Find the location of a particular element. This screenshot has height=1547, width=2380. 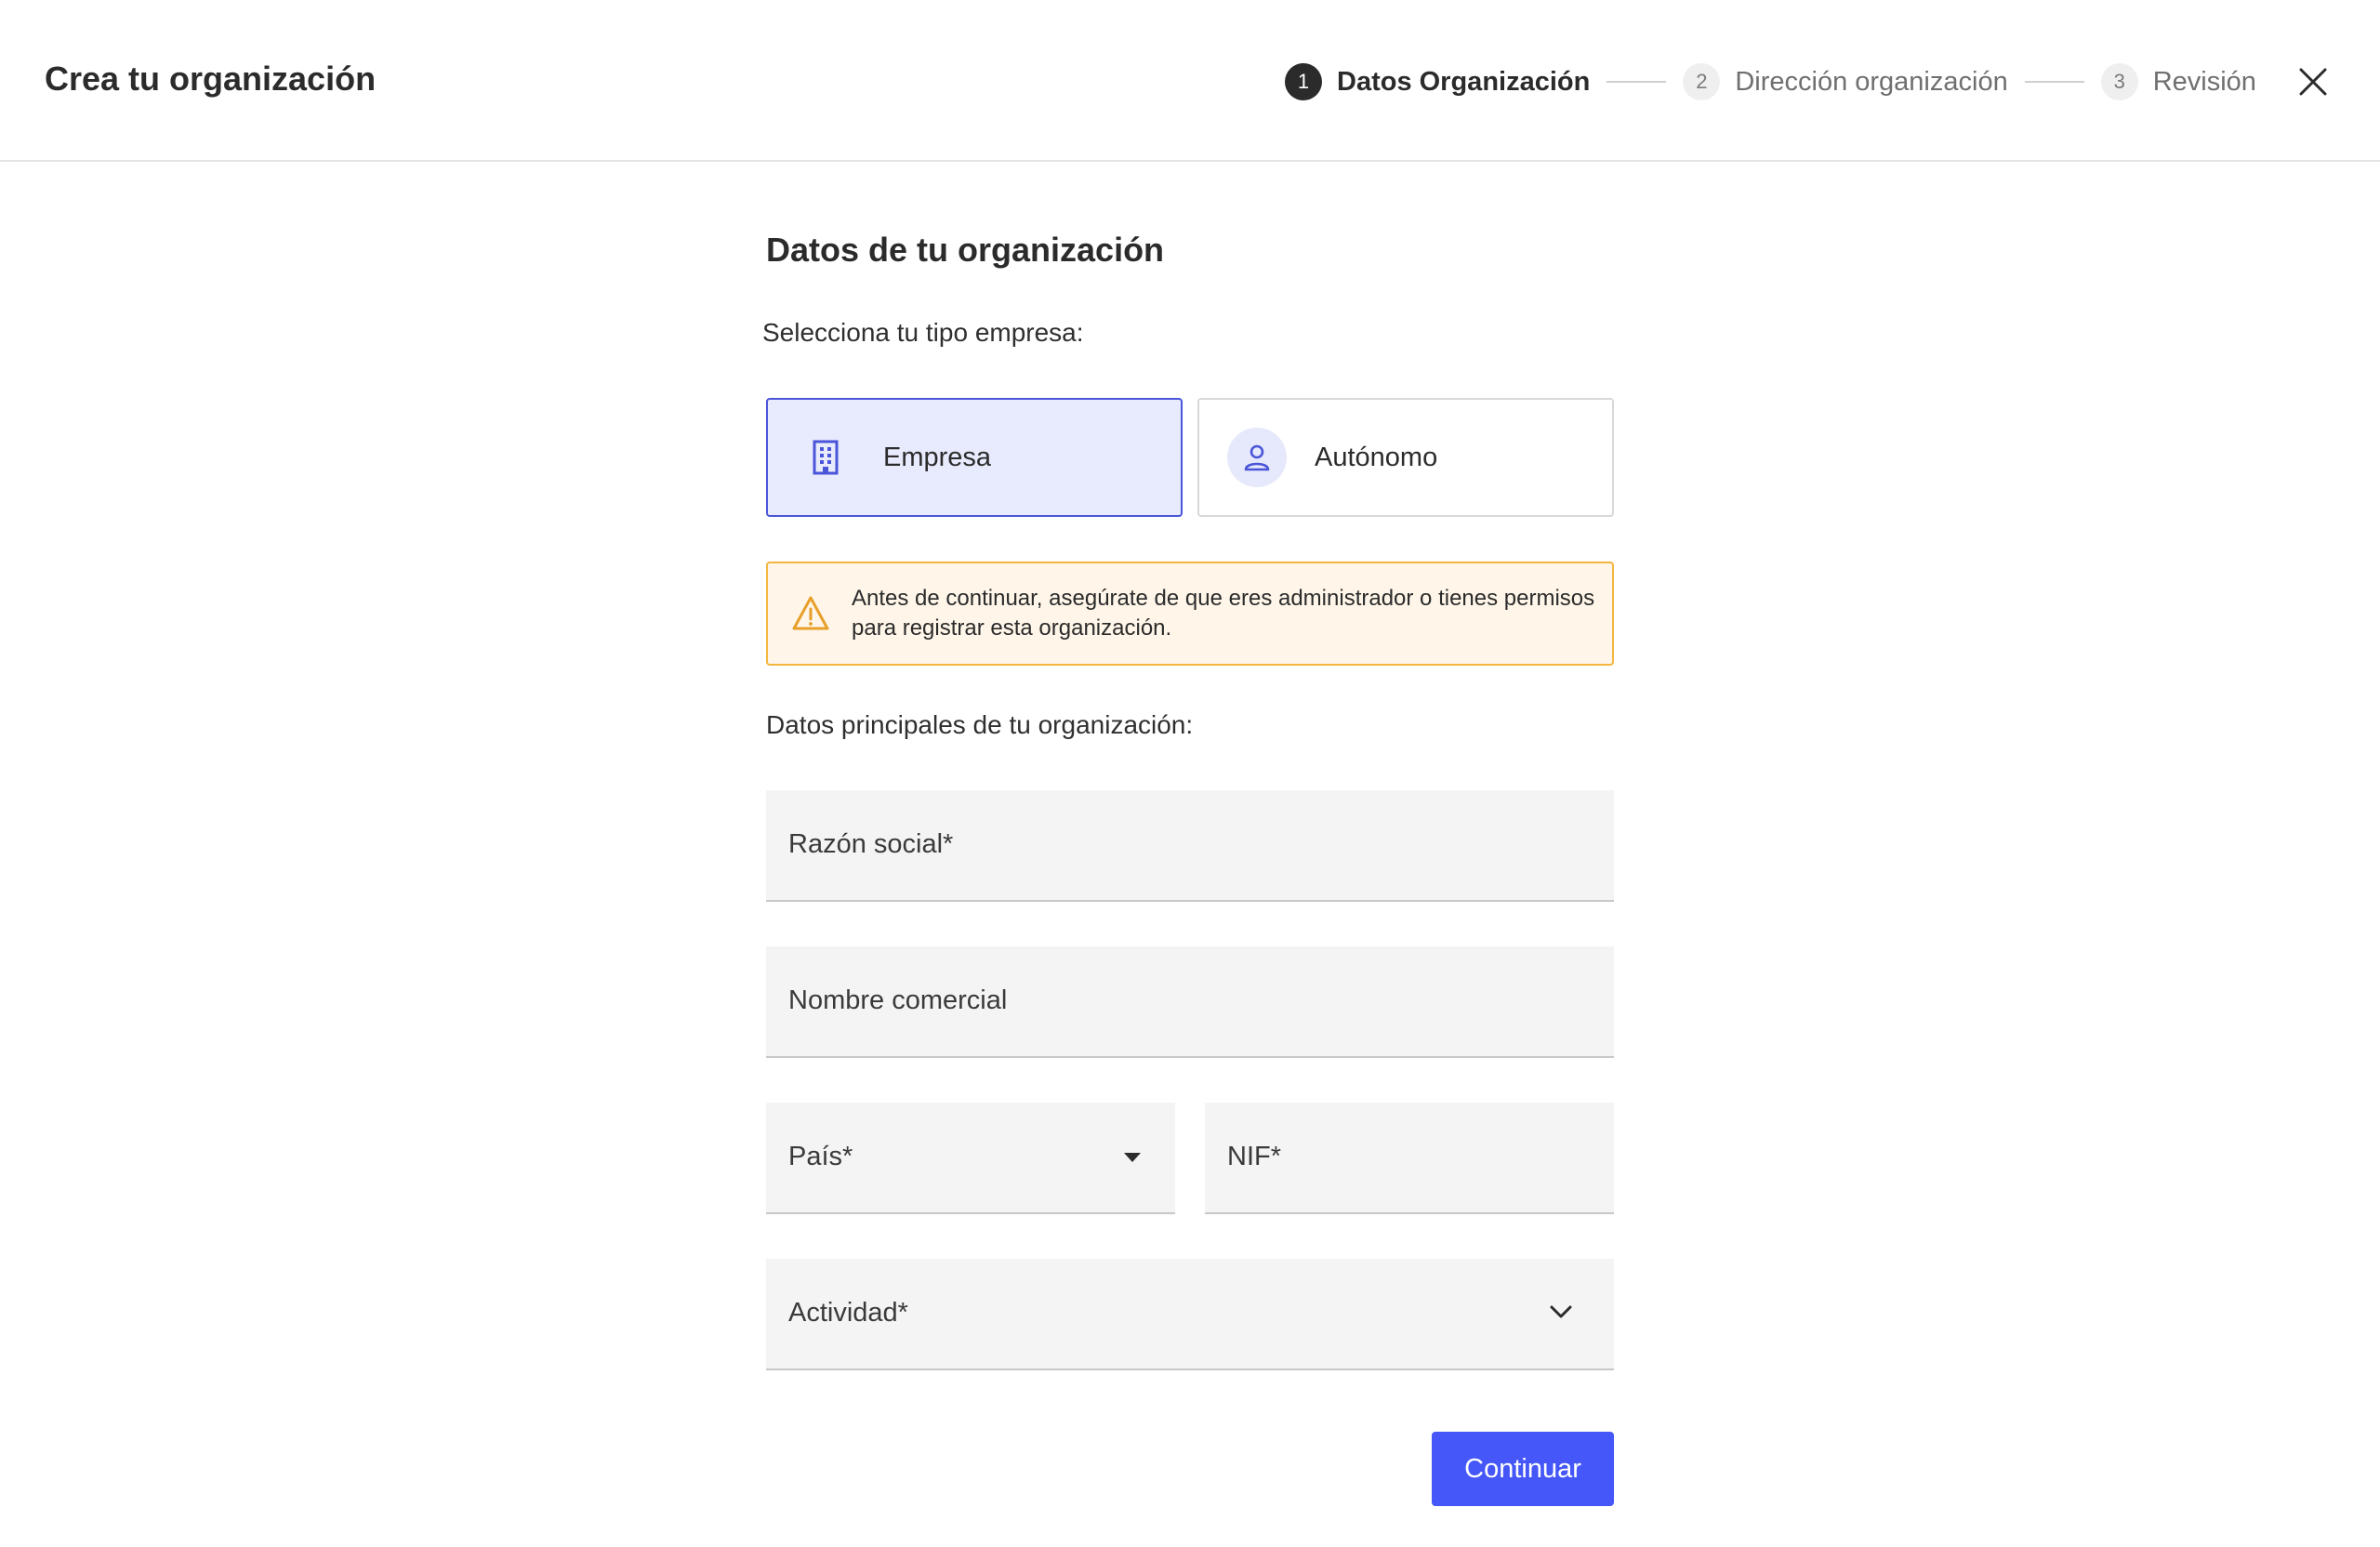

caret-down-icon is located at coordinates (1132, 1157).